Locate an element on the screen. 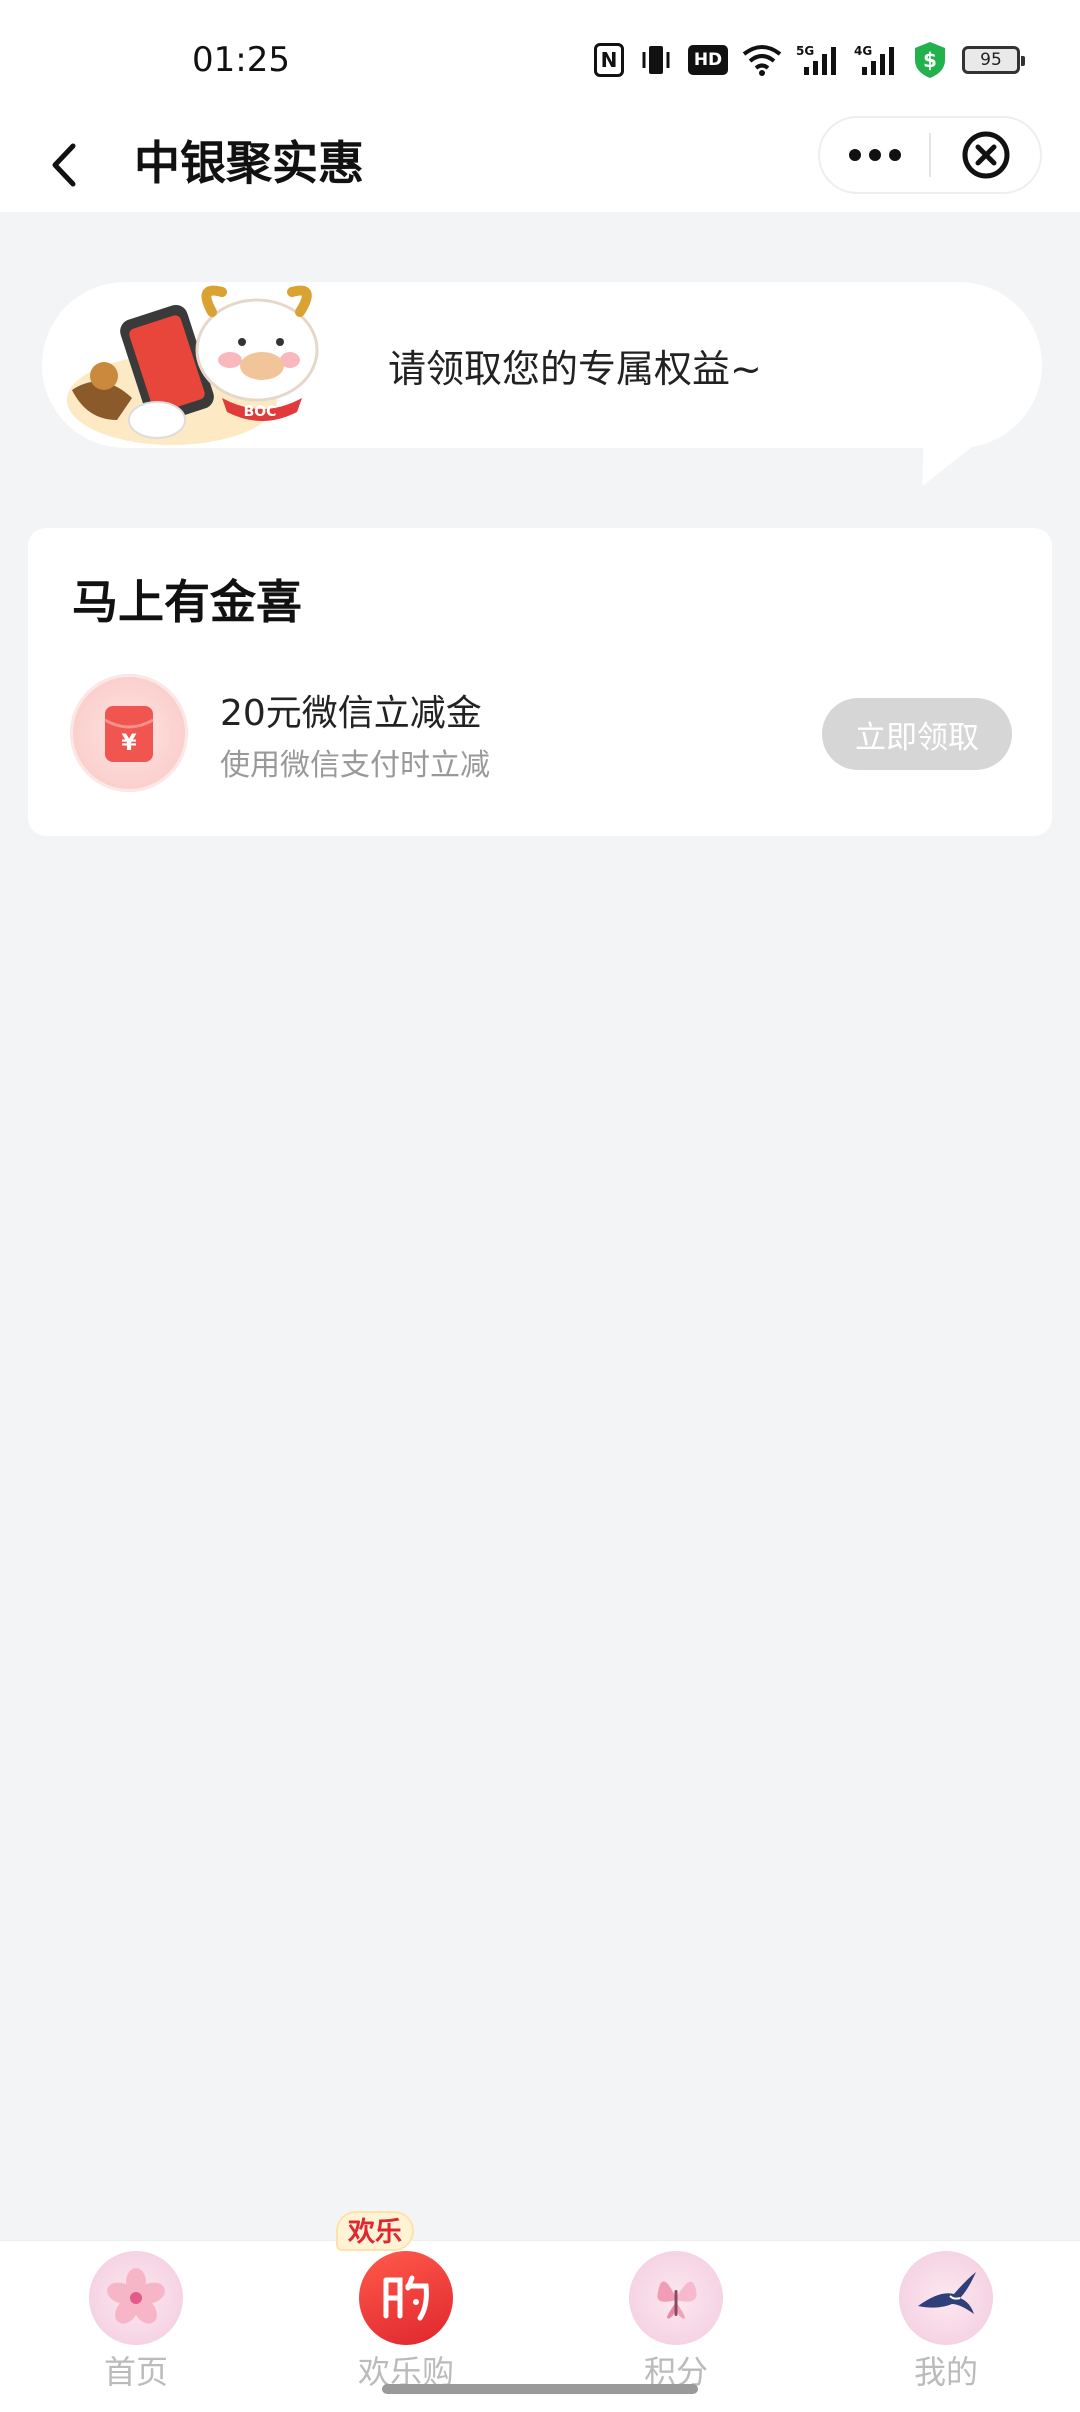 This screenshot has height=2412, width=1080. tab-home: 首页 is located at coordinates (136, 2326).